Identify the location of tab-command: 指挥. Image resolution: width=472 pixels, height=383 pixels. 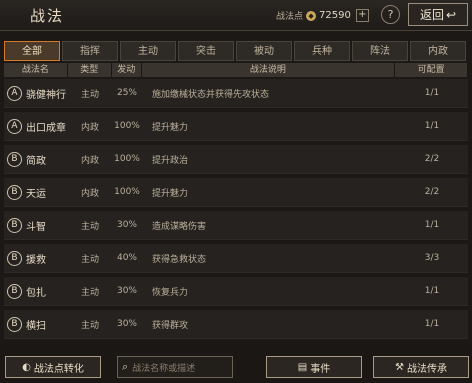
(90, 51).